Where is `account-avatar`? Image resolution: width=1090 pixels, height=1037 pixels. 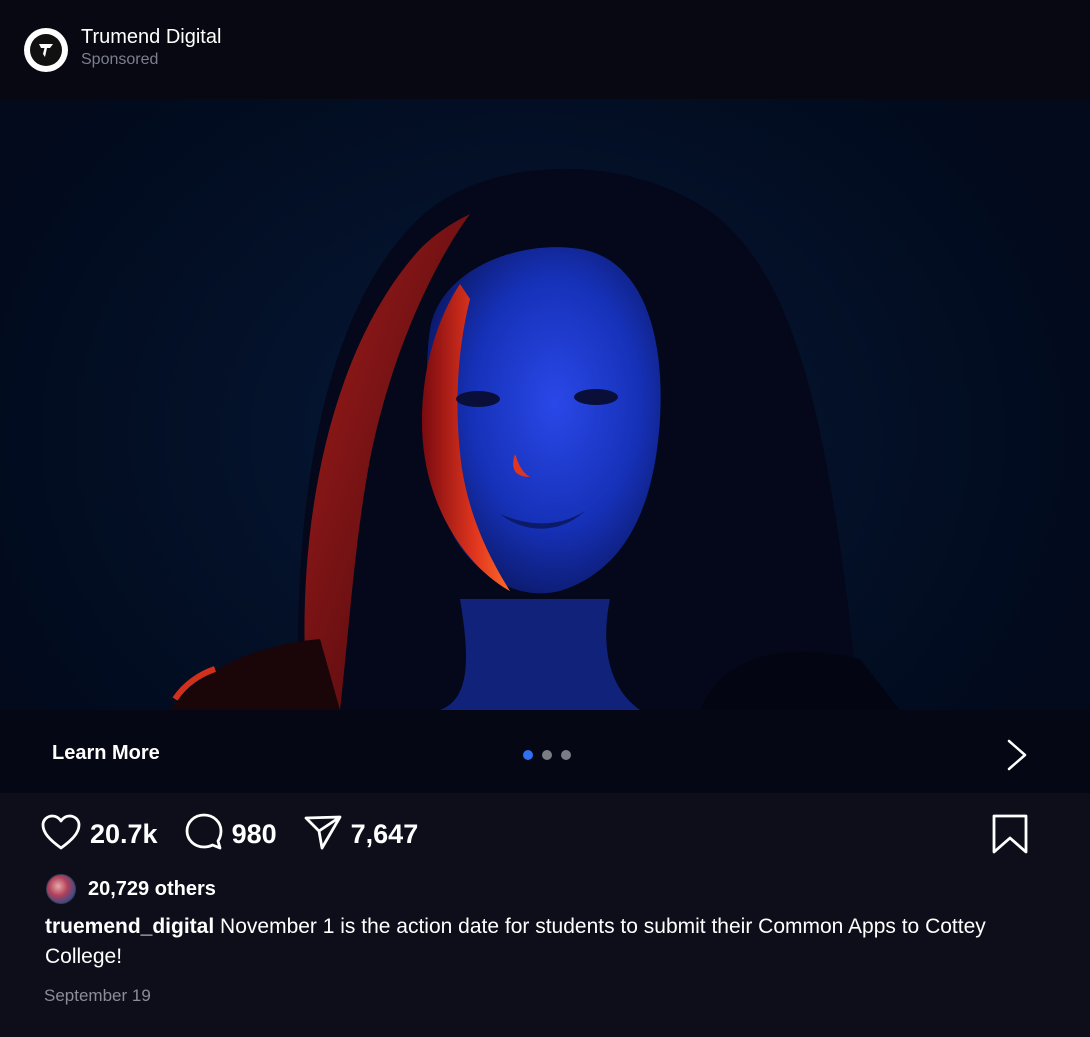 account-avatar is located at coordinates (46, 49).